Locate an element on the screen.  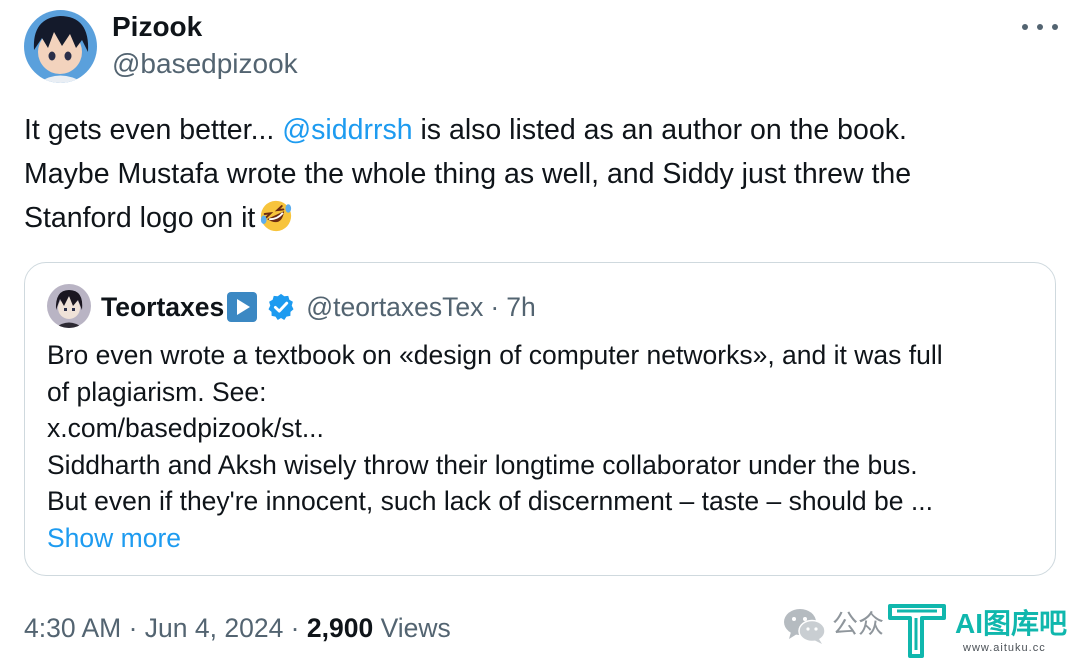
views-count: 2,900 is located at coordinates (340, 628).